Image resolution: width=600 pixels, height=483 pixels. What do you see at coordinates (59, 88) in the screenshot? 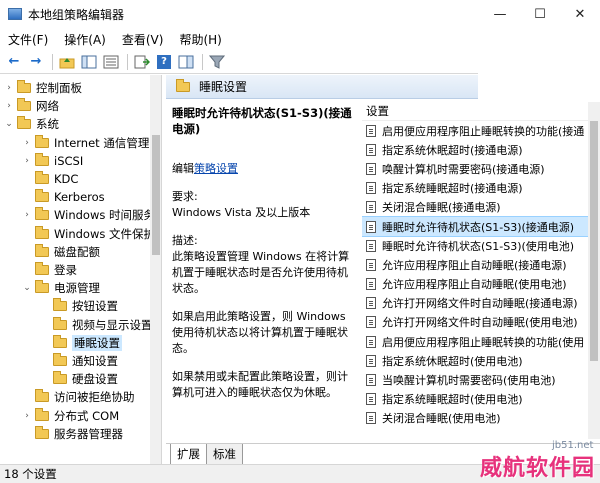
I see `tree-item-label: 控制面板` at bounding box center [59, 88].